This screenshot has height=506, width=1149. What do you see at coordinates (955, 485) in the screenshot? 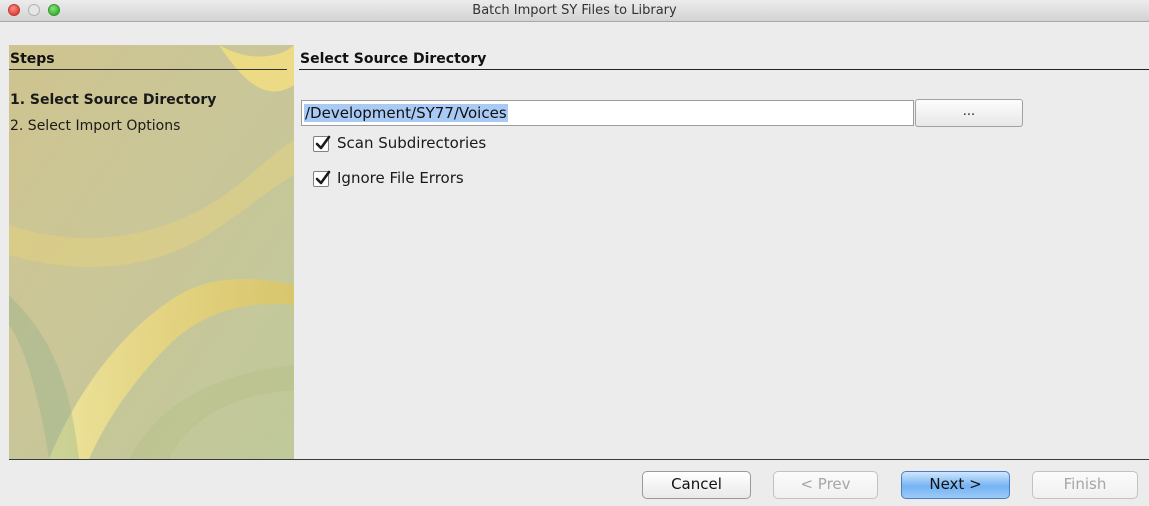
I see `next-button: Next >` at bounding box center [955, 485].